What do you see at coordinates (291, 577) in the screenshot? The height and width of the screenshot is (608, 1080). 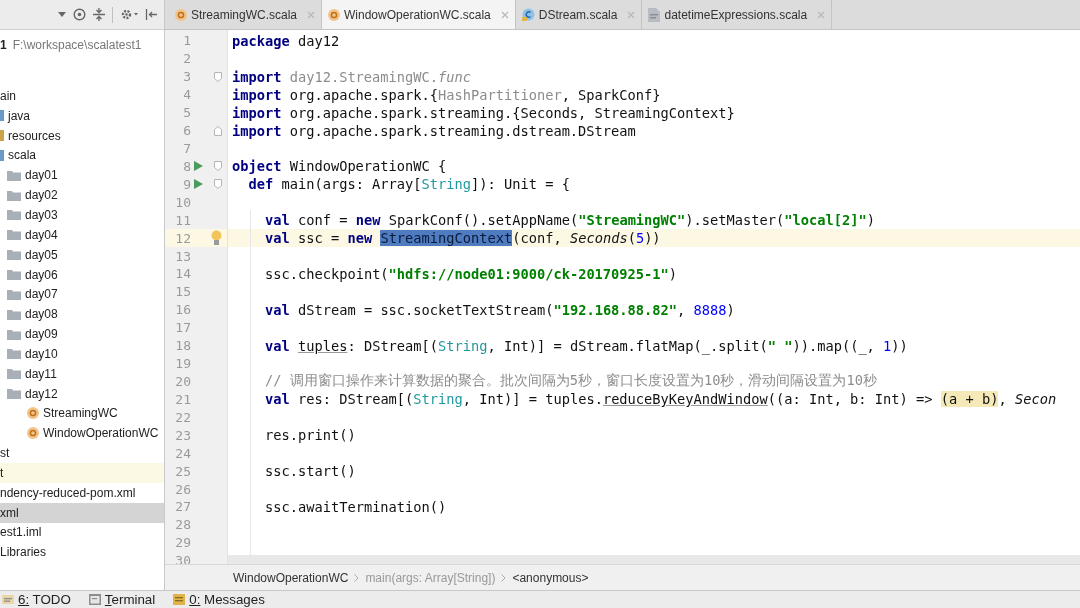 I see `breadcrumb: WindowOperationWC` at bounding box center [291, 577].